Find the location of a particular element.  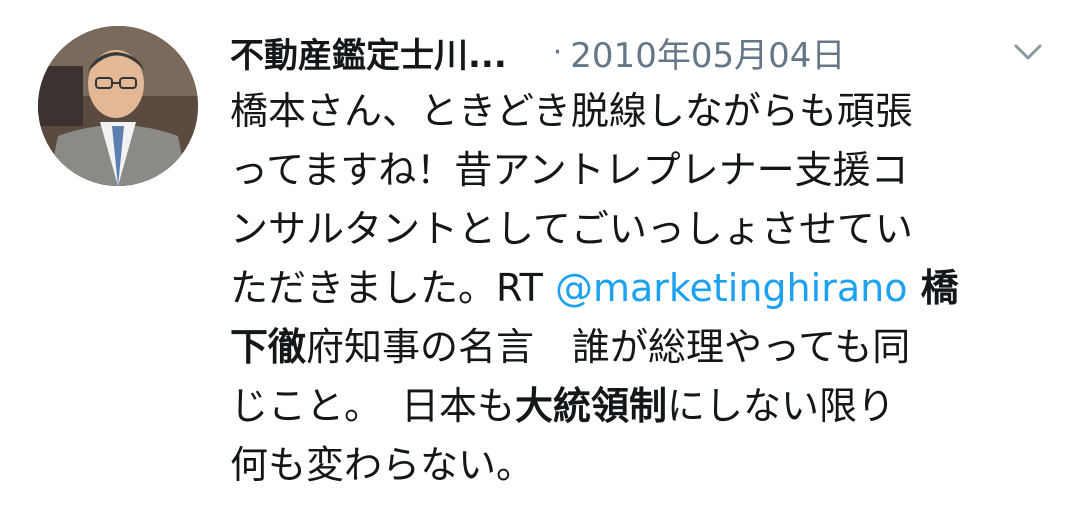

user-avatar is located at coordinates (118, 106).